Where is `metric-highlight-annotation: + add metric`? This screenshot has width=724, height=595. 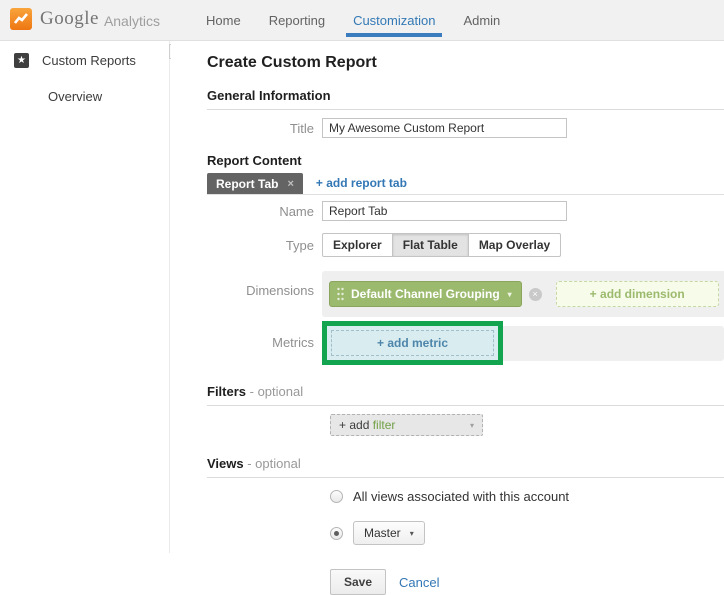 metric-highlight-annotation: + add metric is located at coordinates (412, 343).